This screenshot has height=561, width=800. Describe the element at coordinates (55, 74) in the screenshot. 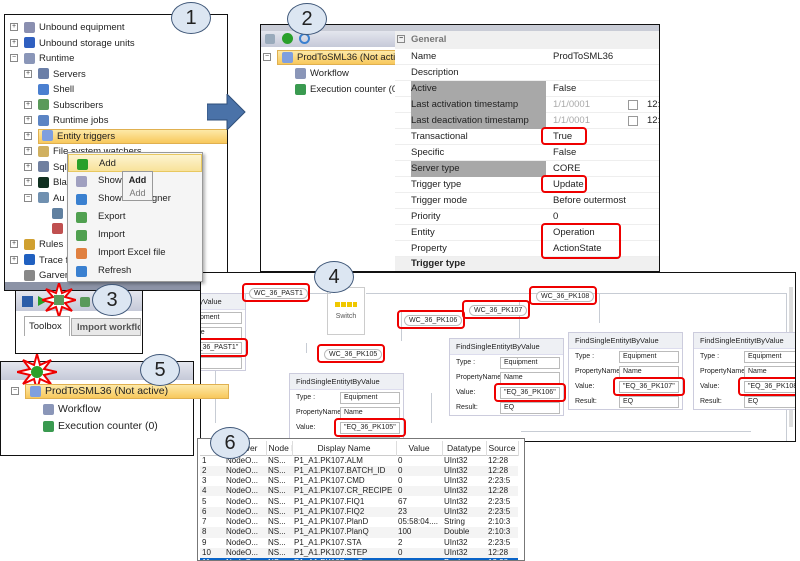

I see `tree-item: + Servers` at that location.